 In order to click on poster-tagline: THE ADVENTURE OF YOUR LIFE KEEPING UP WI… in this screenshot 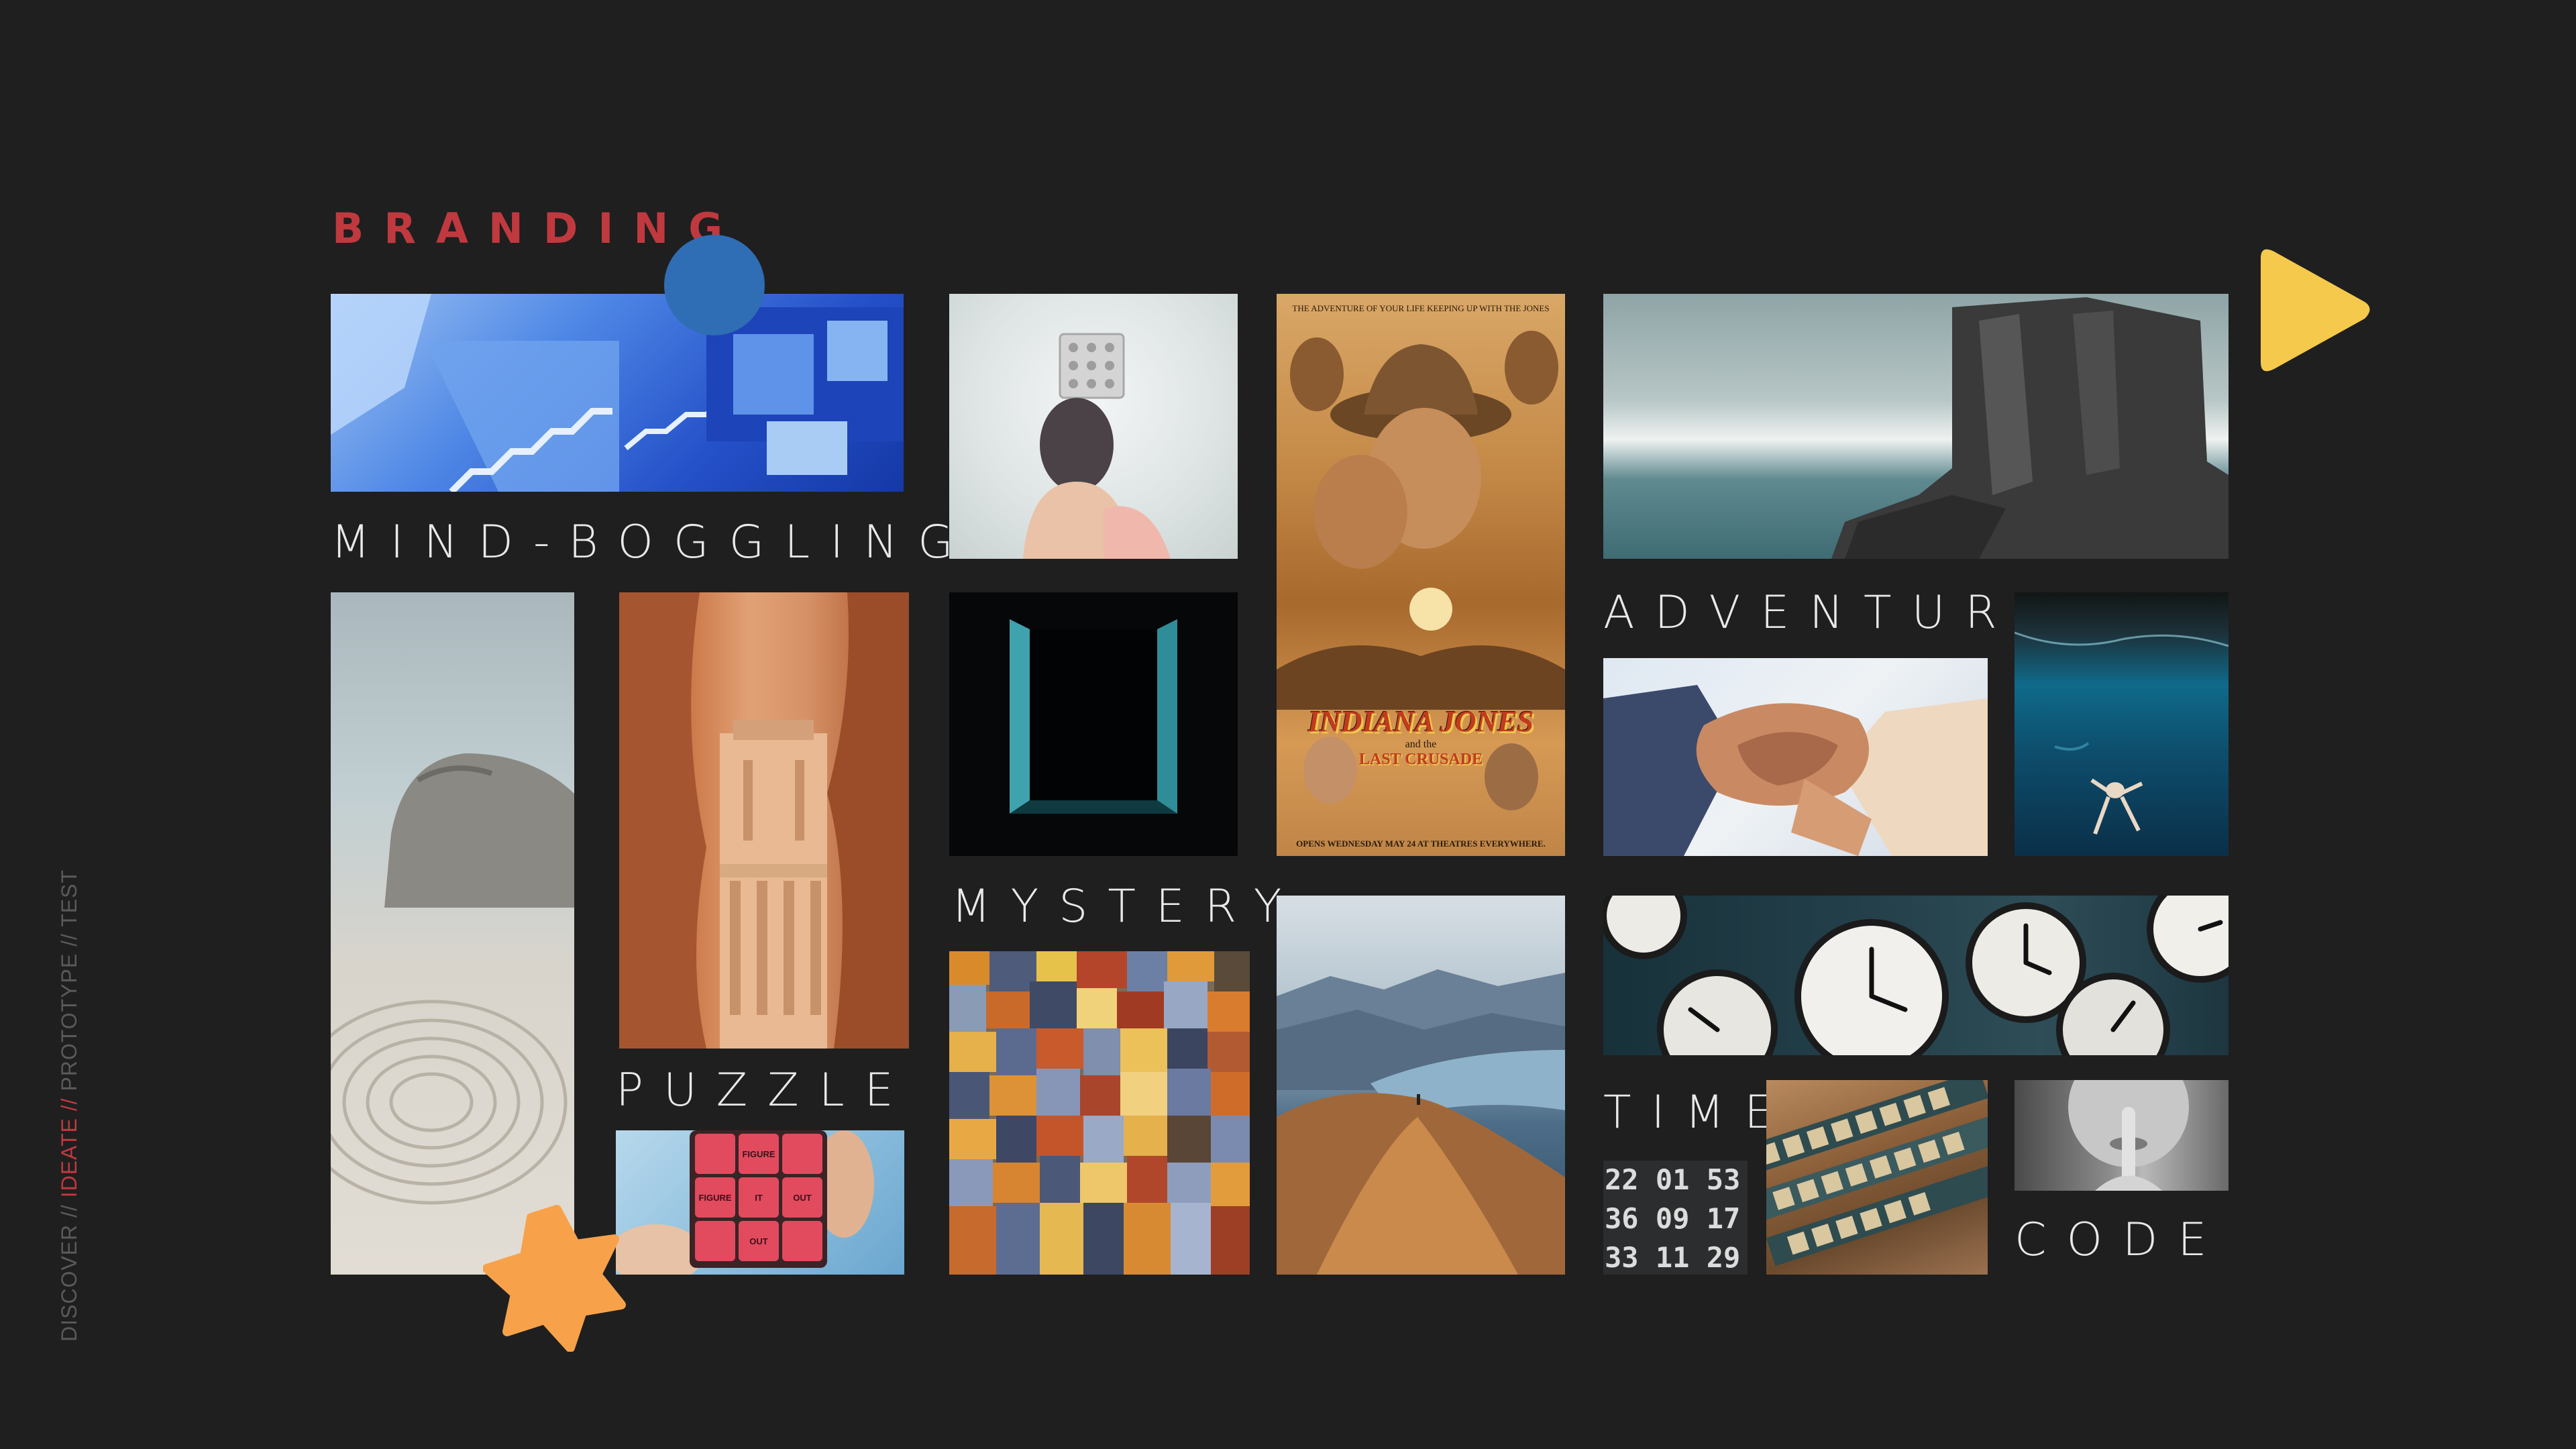, I will do `click(1421, 308)`.